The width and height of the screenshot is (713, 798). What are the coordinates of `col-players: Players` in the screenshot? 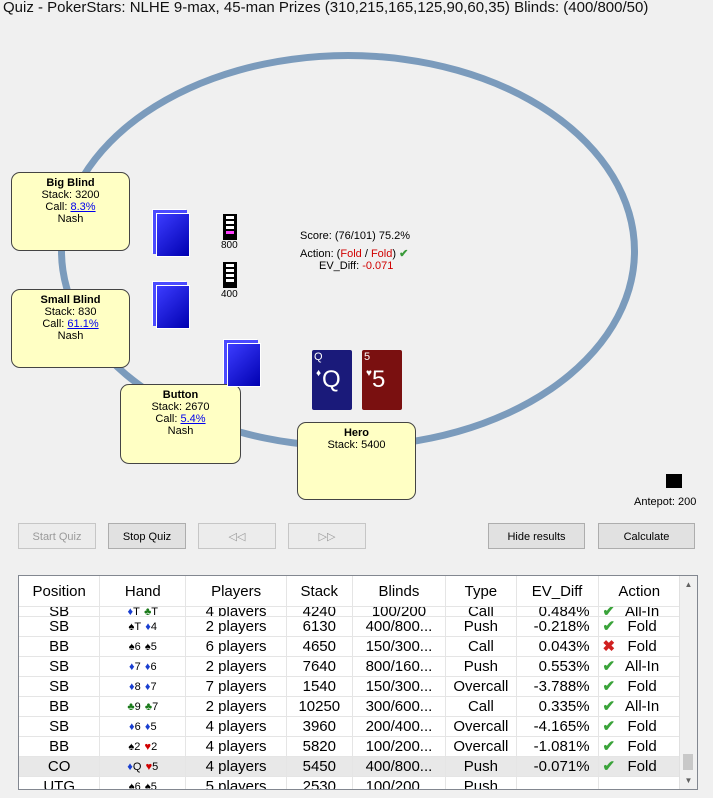 It's located at (236, 591).